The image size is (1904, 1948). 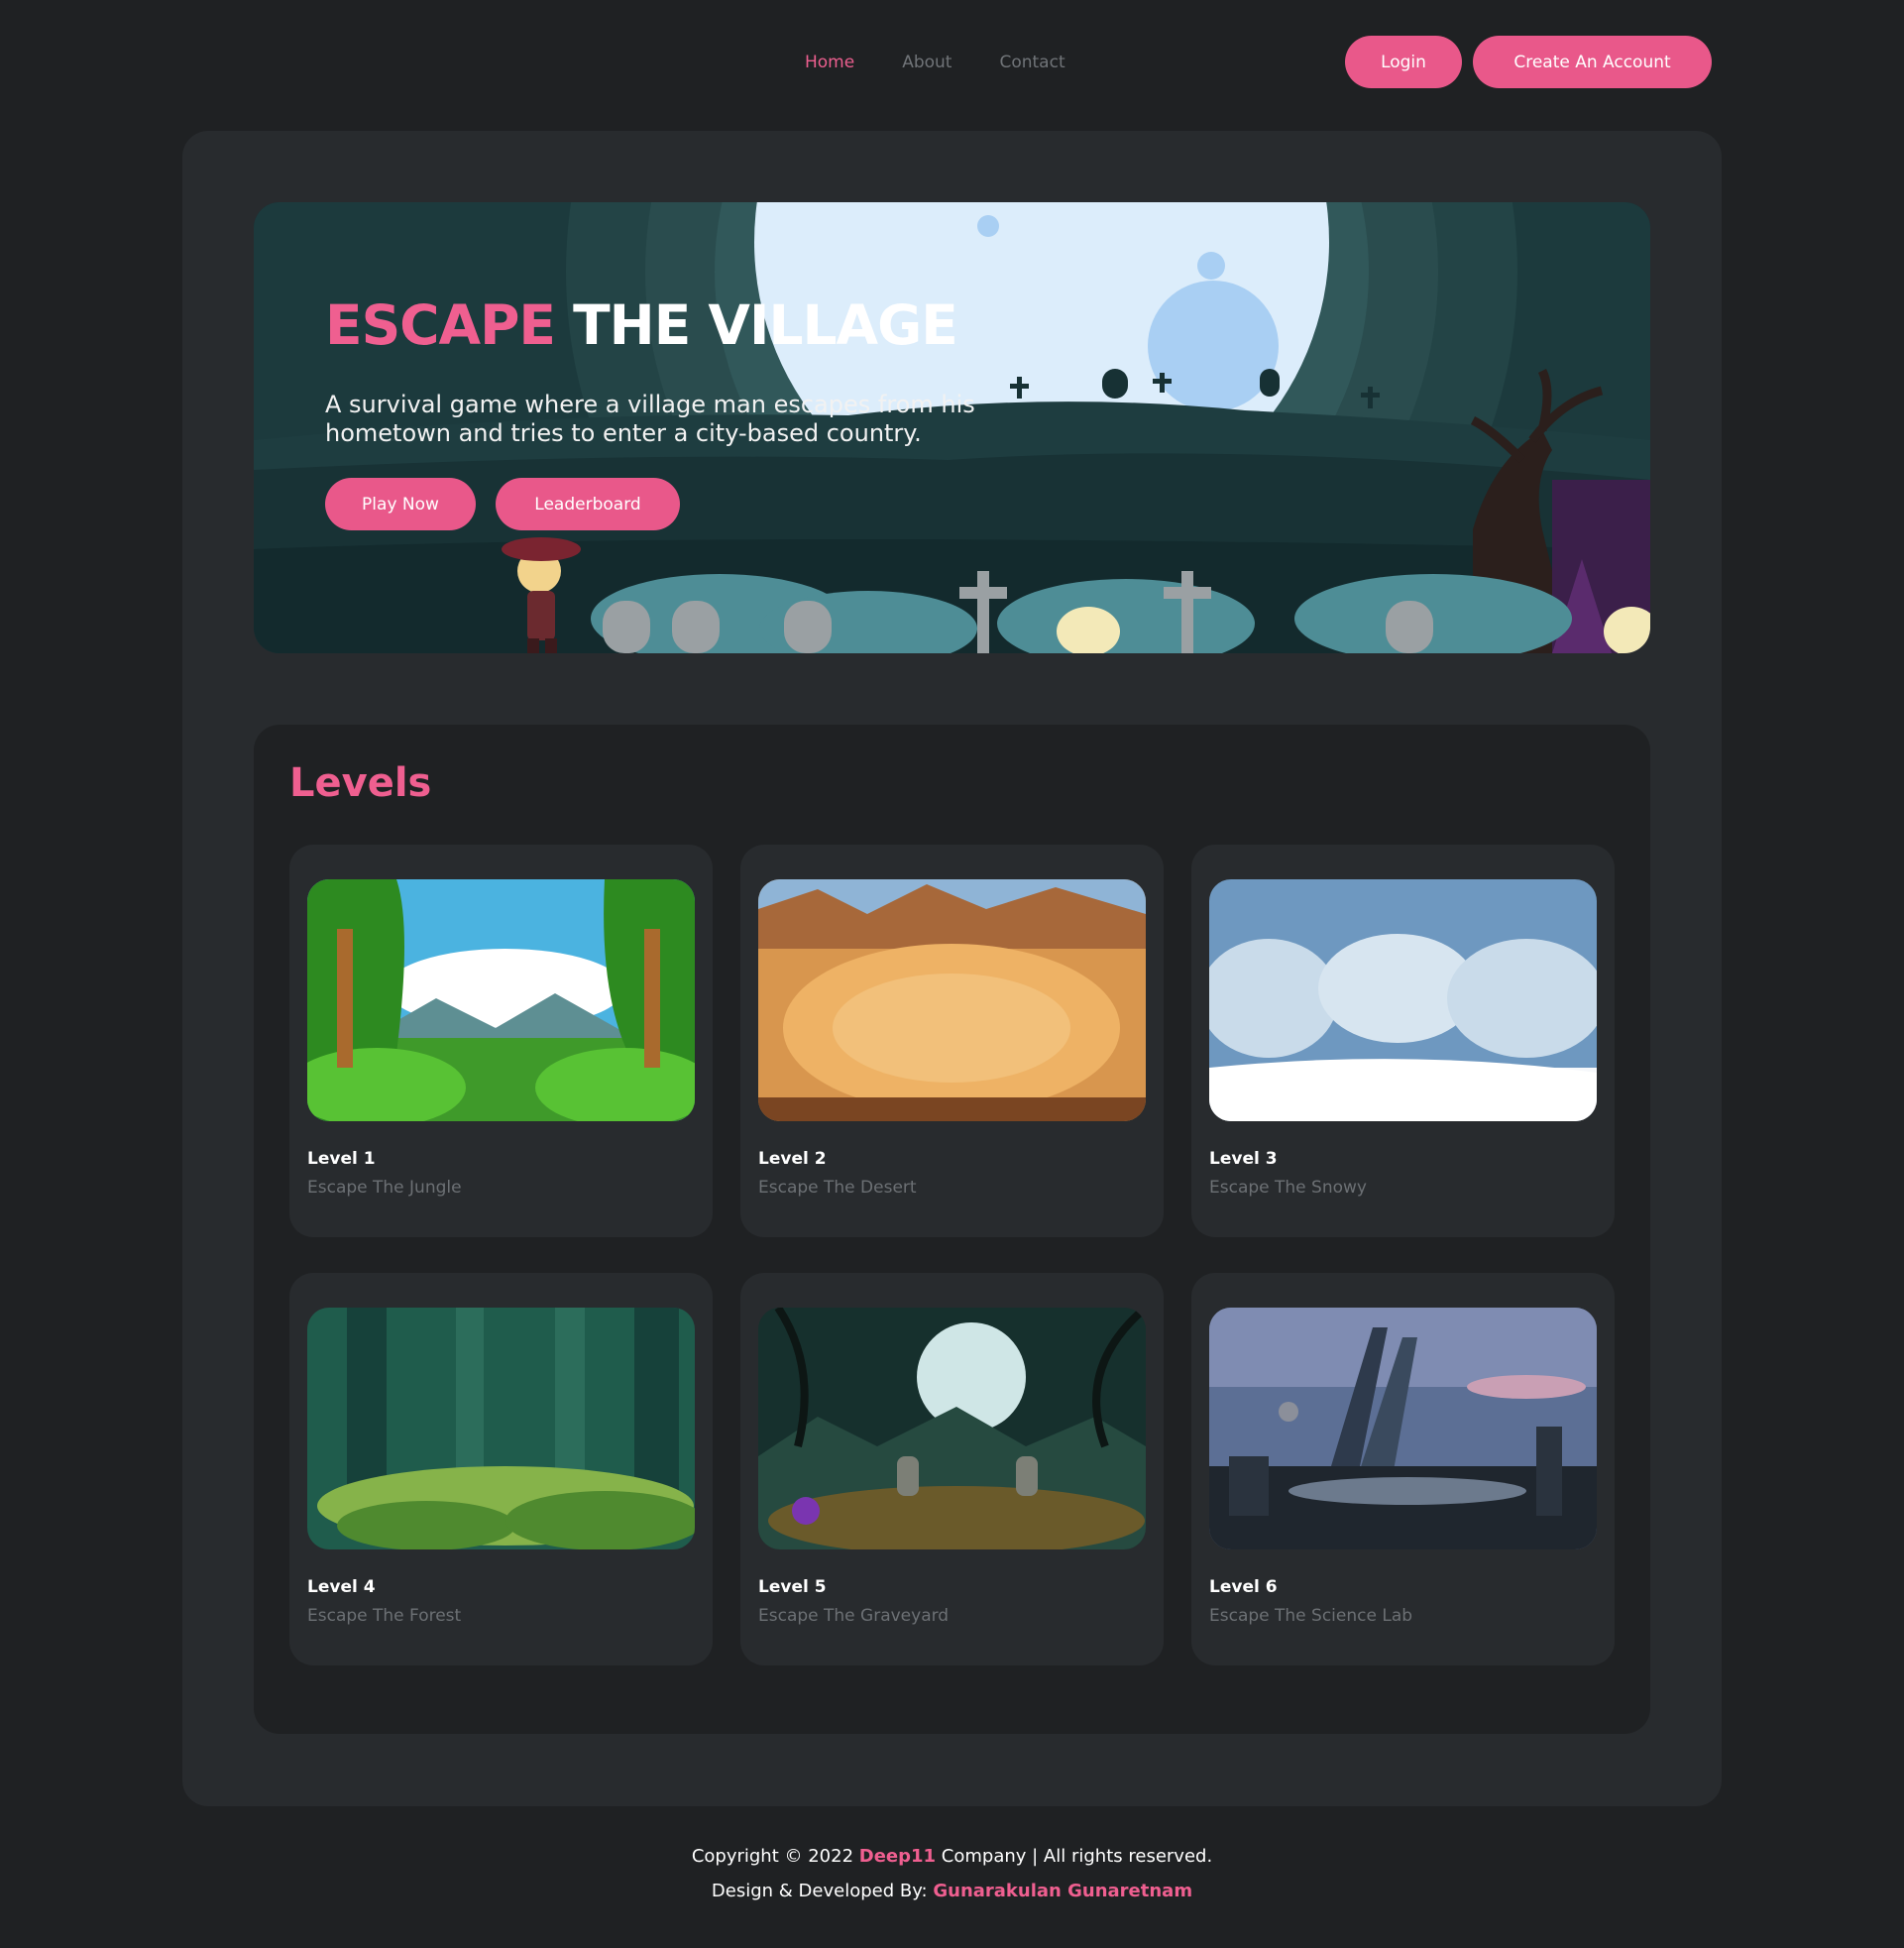 What do you see at coordinates (927, 62) in the screenshot?
I see `nav-link-about: About` at bounding box center [927, 62].